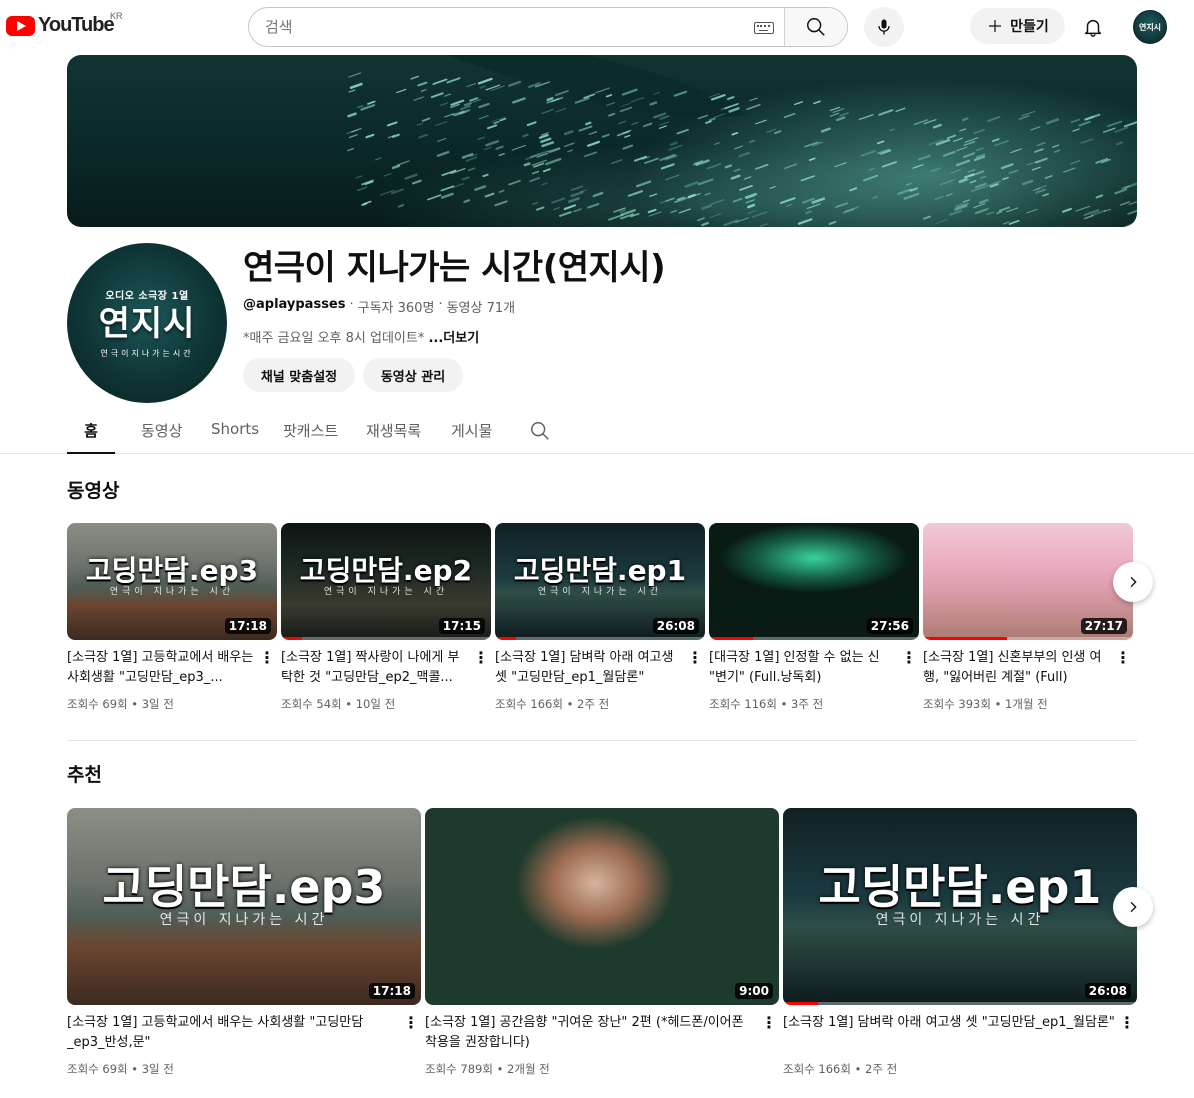 The width and height of the screenshot is (1194, 1098). I want to click on chevron-right-icon, so click(1133, 582).